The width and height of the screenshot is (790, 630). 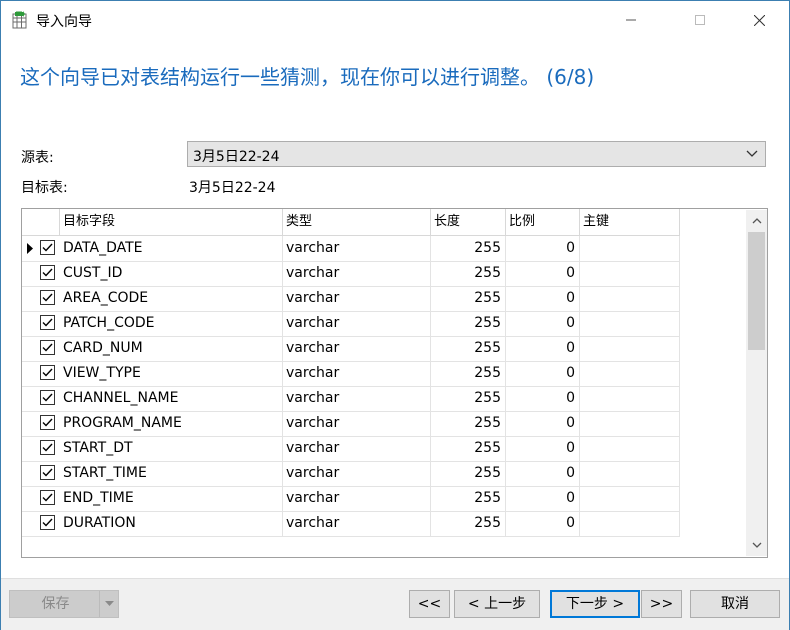 What do you see at coordinates (631, 20) in the screenshot?
I see `minimize-button` at bounding box center [631, 20].